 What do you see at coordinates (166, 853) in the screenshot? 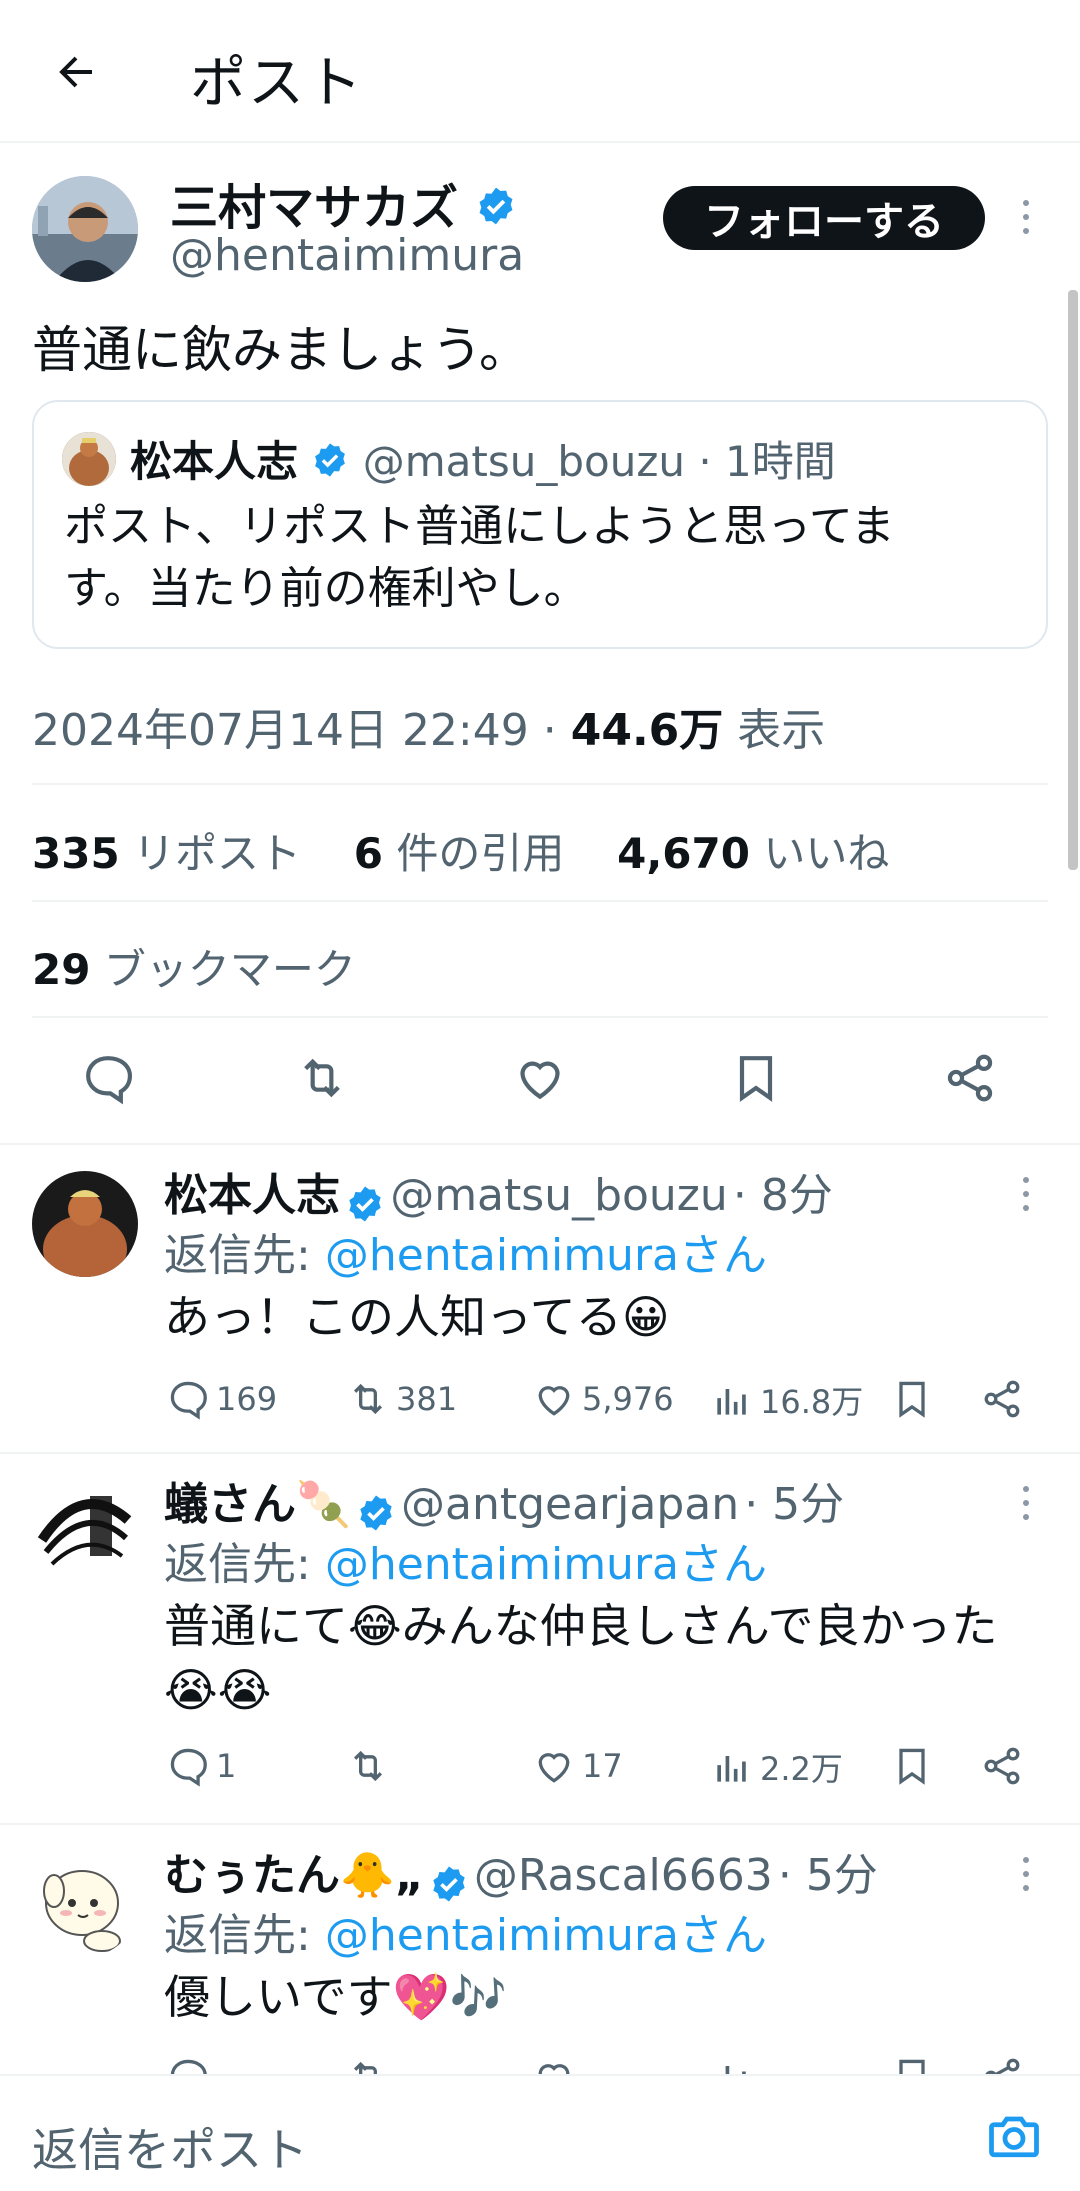
I see `reposts-stat: 335 リポスト` at bounding box center [166, 853].